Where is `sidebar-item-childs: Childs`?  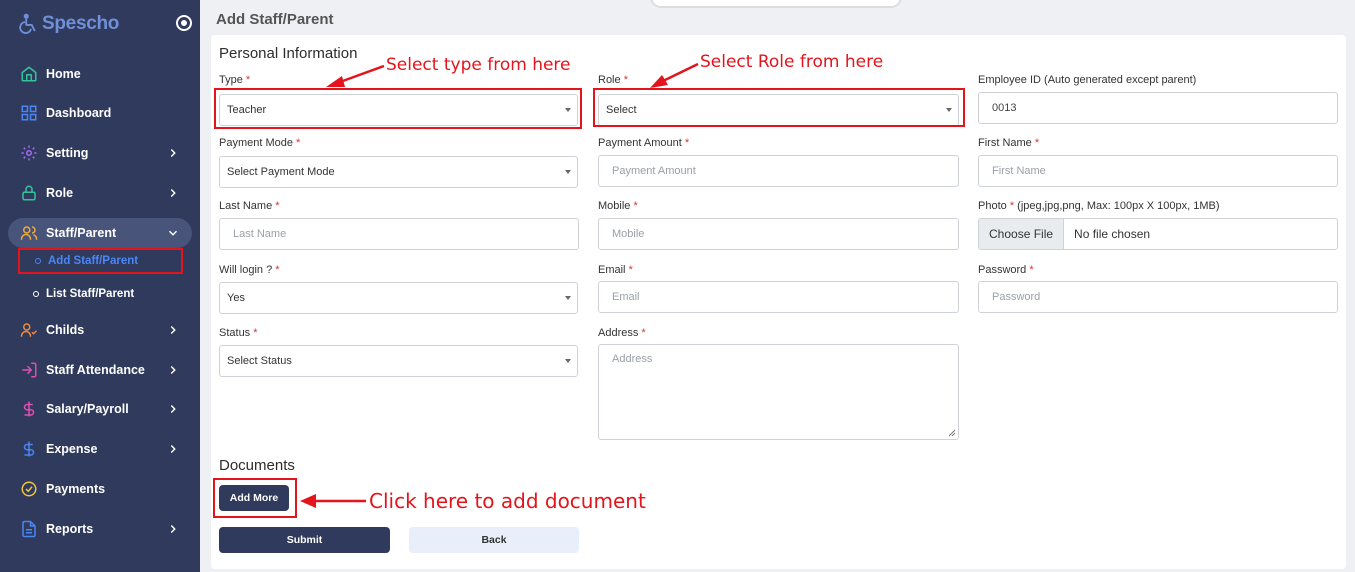 sidebar-item-childs: Childs is located at coordinates (100, 330).